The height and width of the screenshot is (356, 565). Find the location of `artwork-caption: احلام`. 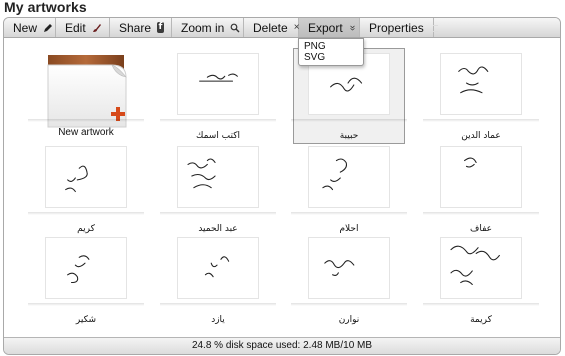

artwork-caption: احلام is located at coordinates (349, 229).